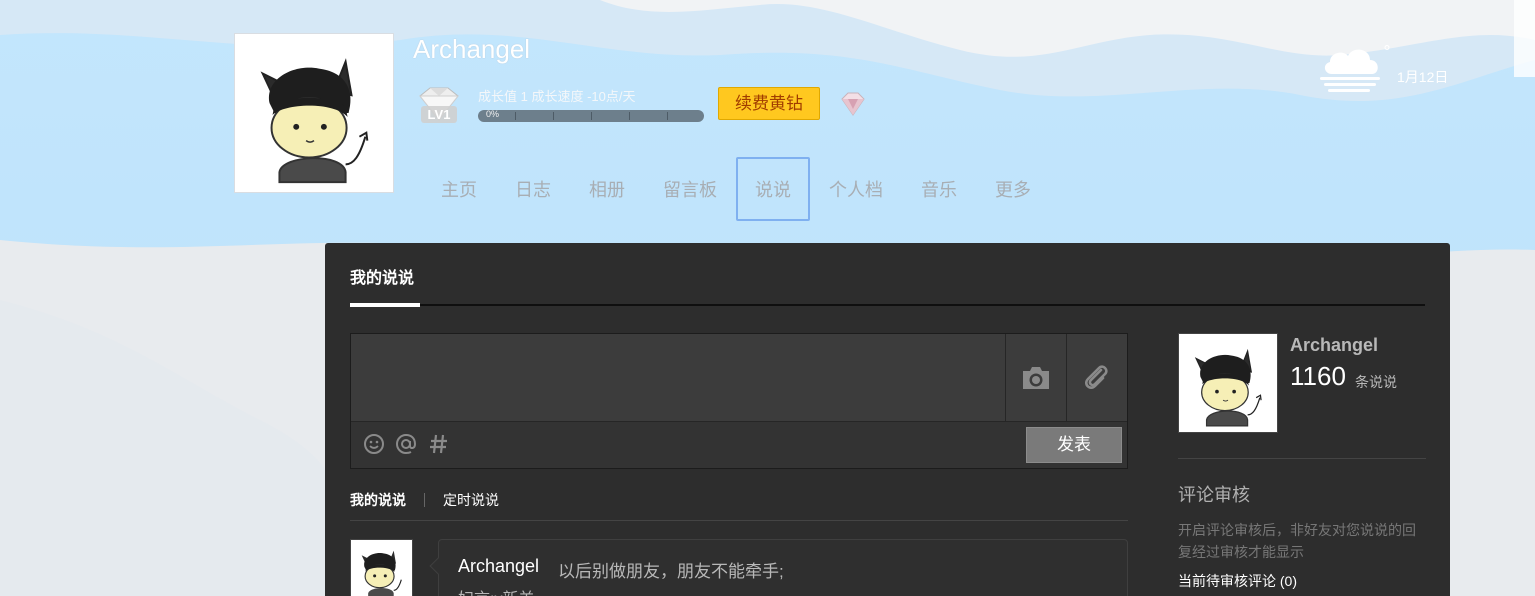  I want to click on level-diamond-icon: LV1, so click(439, 106).